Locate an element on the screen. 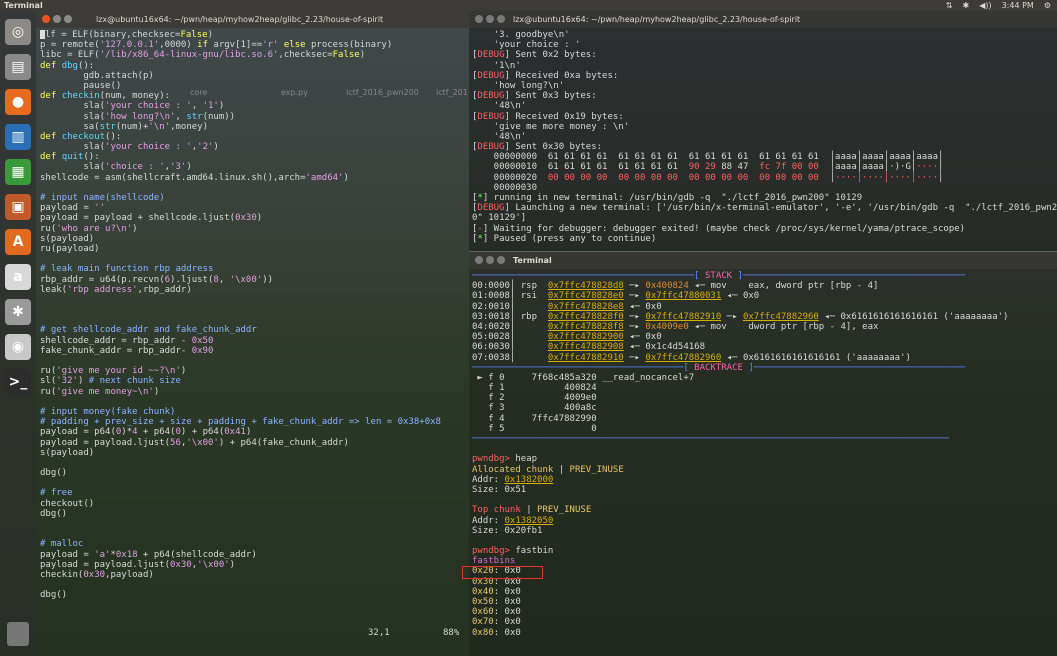 The width and height of the screenshot is (1057, 656). code-line-segment: process(binary) is located at coordinates (349, 45).